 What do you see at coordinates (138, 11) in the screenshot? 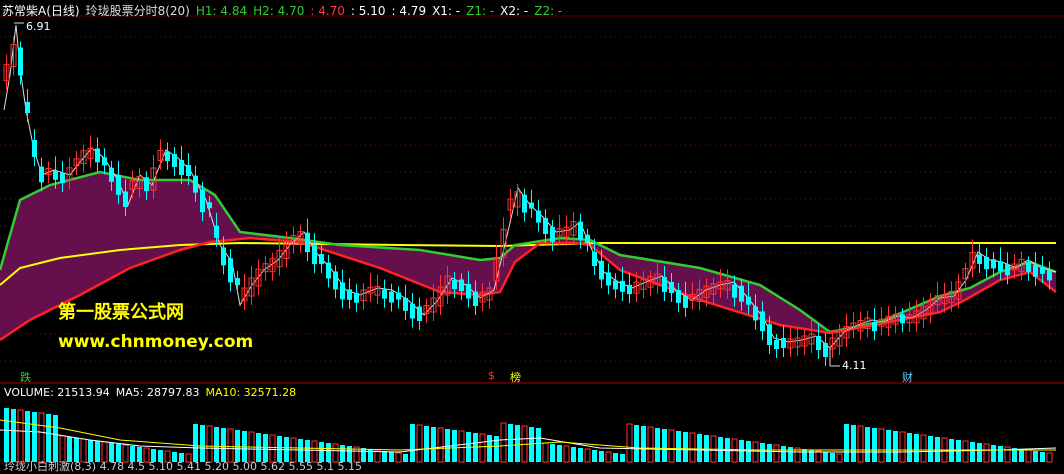
I see `indicator-name: 玲珑股票分时8(20)` at bounding box center [138, 11].